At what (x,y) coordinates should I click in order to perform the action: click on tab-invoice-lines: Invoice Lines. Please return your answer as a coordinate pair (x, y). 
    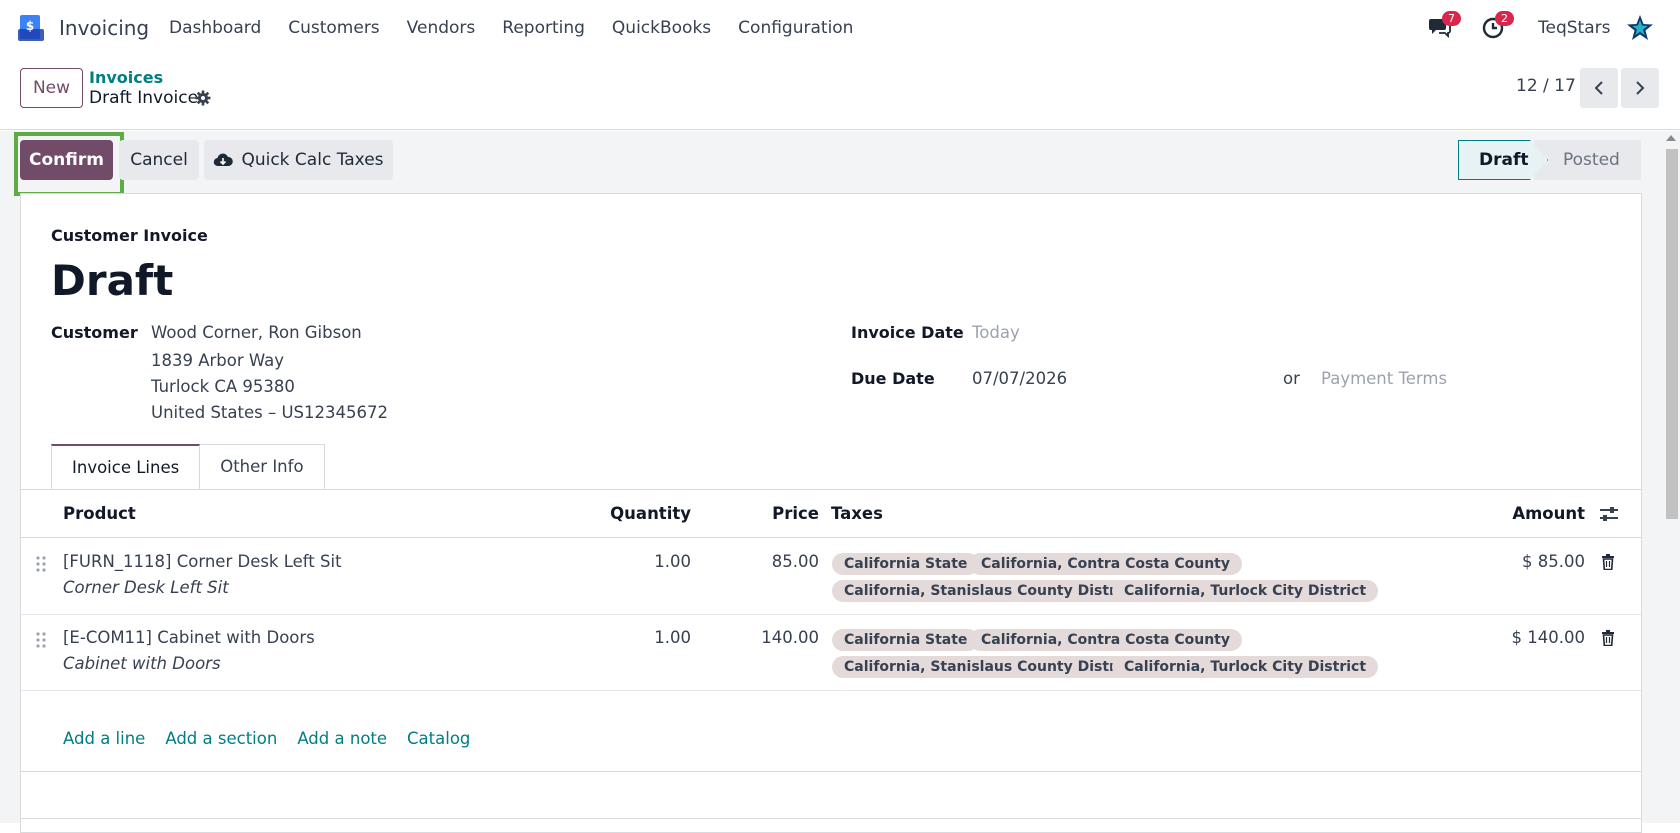
    Looking at the image, I should click on (126, 467).